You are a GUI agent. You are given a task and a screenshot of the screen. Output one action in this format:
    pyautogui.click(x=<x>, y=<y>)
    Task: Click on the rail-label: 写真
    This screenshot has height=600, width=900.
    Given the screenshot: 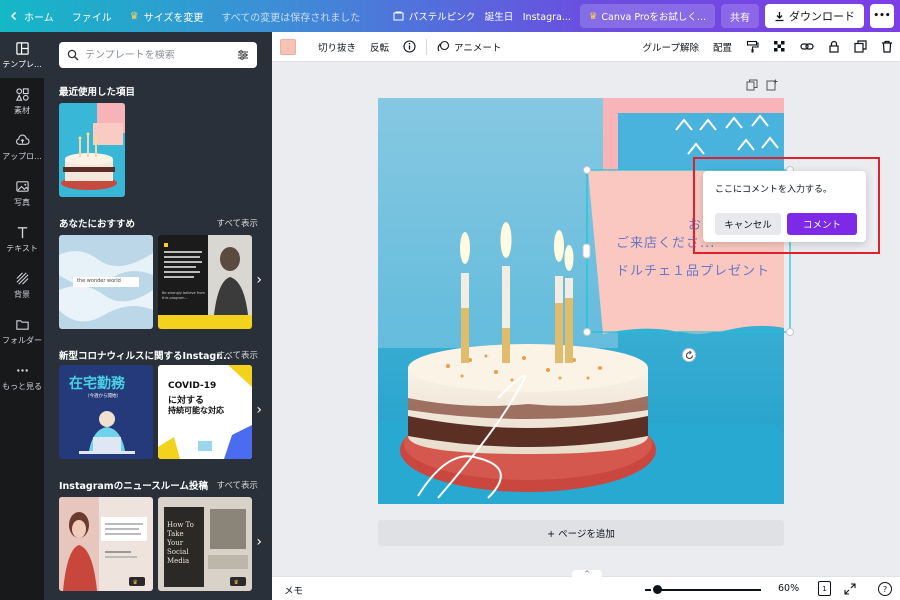 What is the action you would take?
    pyautogui.click(x=22, y=202)
    